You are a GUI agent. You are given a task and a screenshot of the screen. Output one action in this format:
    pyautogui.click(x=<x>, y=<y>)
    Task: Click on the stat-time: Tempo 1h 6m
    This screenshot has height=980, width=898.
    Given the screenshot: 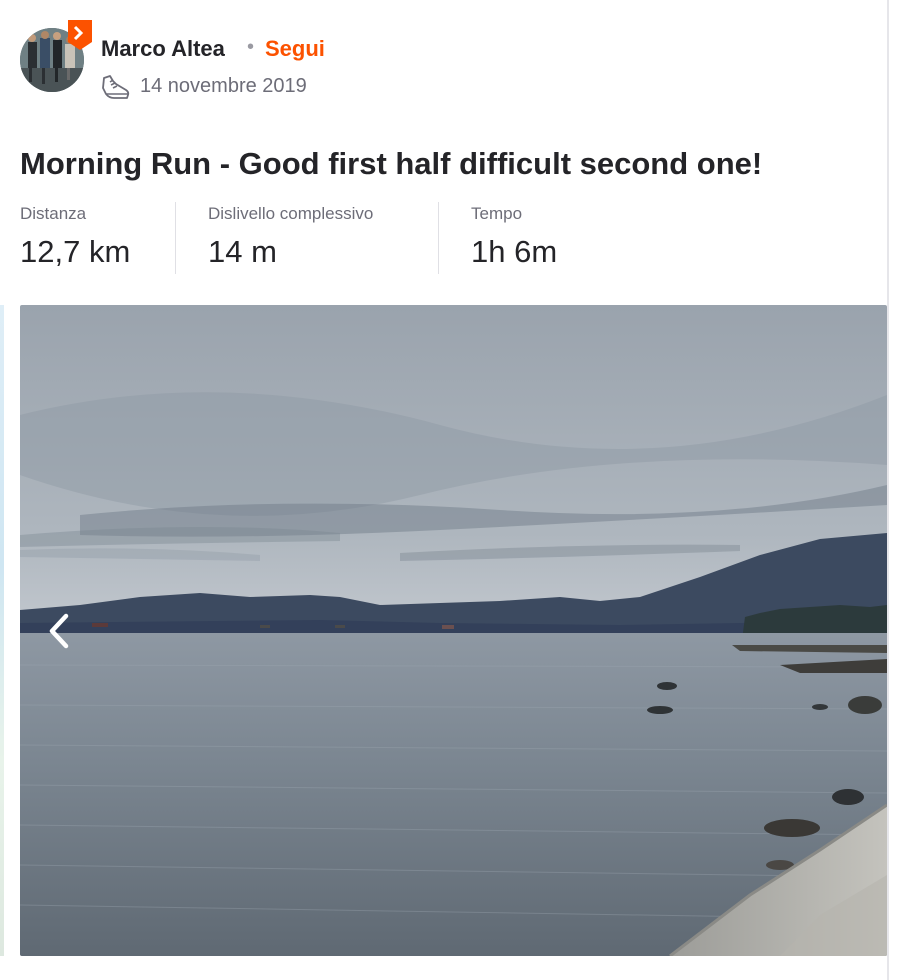 What is the action you would take?
    pyautogui.click(x=514, y=237)
    